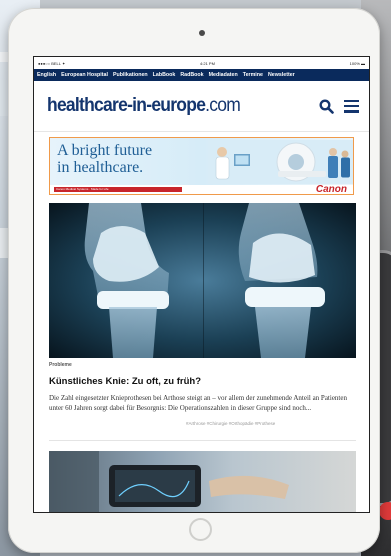 The height and width of the screenshot is (556, 391). What do you see at coordinates (60, 365) in the screenshot?
I see `article-category: Probleme` at bounding box center [60, 365].